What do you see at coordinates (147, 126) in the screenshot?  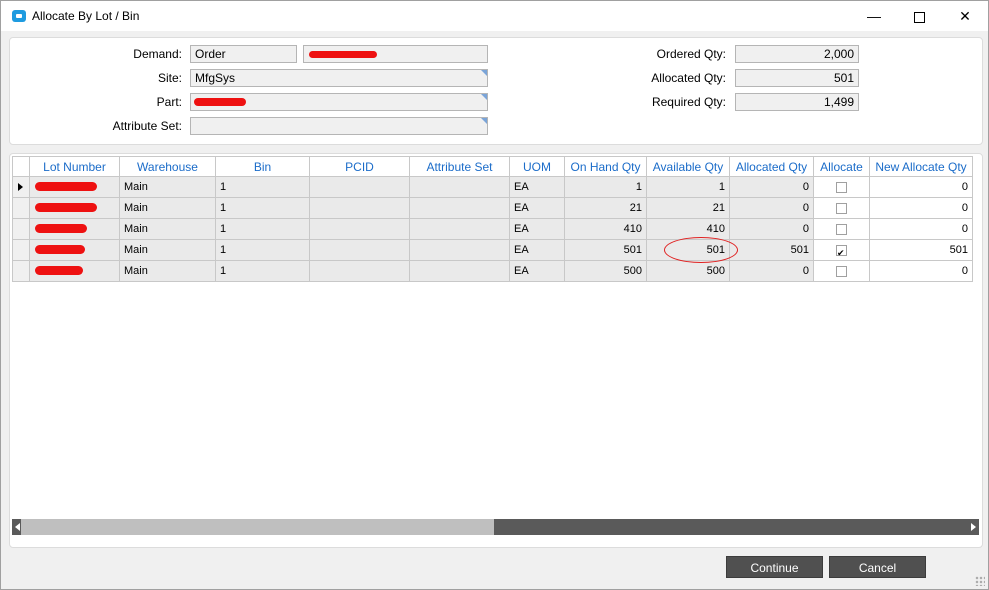 I see `attribute-set-label: Attribute Set:` at bounding box center [147, 126].